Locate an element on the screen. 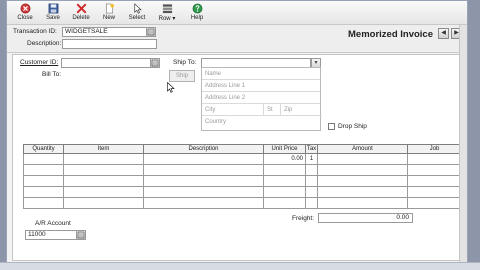 Image resolution: width=480 pixels, height=270 pixels. customer-id-lookup-button is located at coordinates (155, 63).